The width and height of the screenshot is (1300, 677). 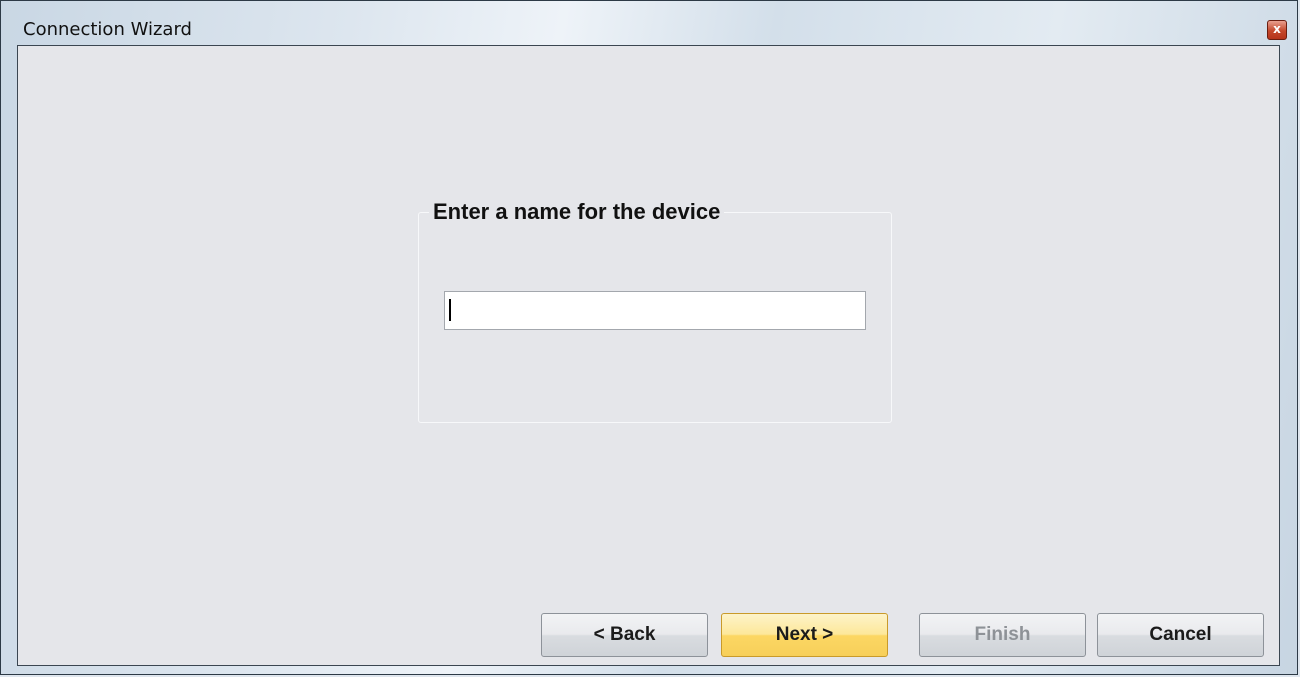 What do you see at coordinates (1002, 635) in the screenshot?
I see `finish-button: Finish` at bounding box center [1002, 635].